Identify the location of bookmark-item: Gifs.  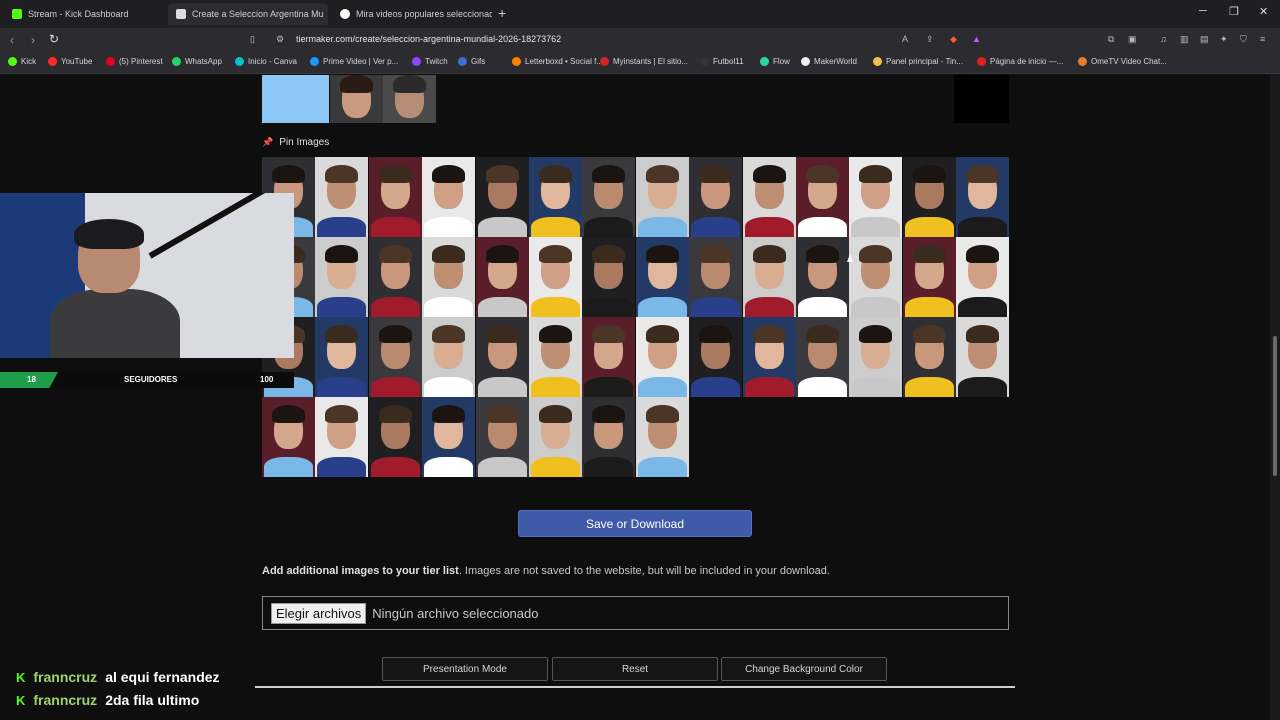
(471, 61).